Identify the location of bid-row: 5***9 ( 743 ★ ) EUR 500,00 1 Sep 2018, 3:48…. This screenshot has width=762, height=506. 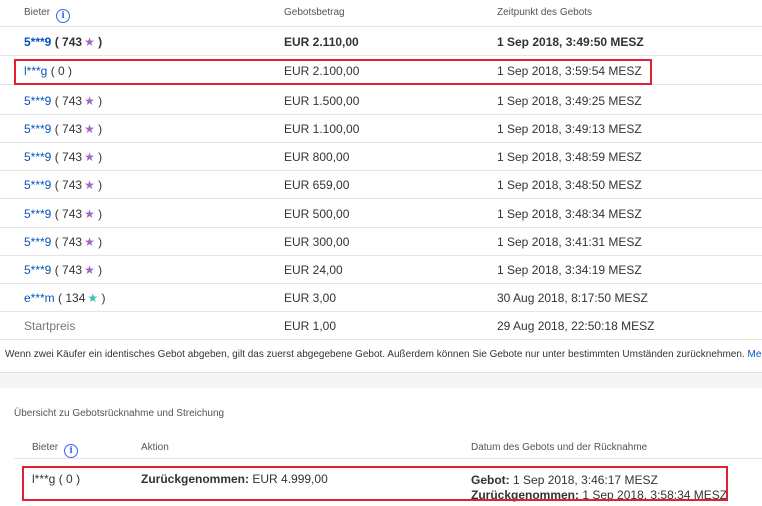
(381, 213).